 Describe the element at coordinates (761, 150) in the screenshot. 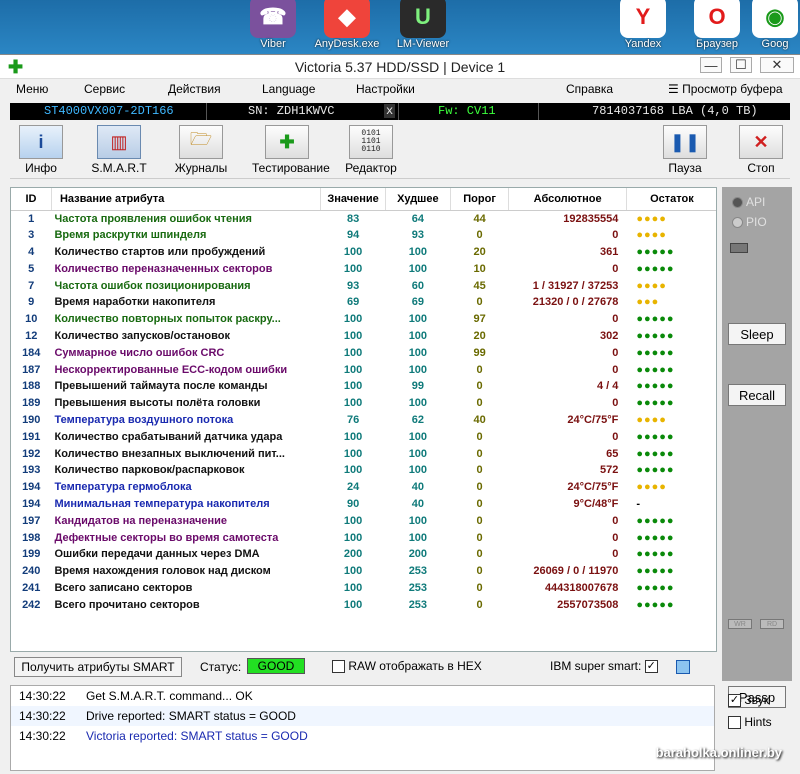

I see `stop-button: ✕ Стоп` at that location.